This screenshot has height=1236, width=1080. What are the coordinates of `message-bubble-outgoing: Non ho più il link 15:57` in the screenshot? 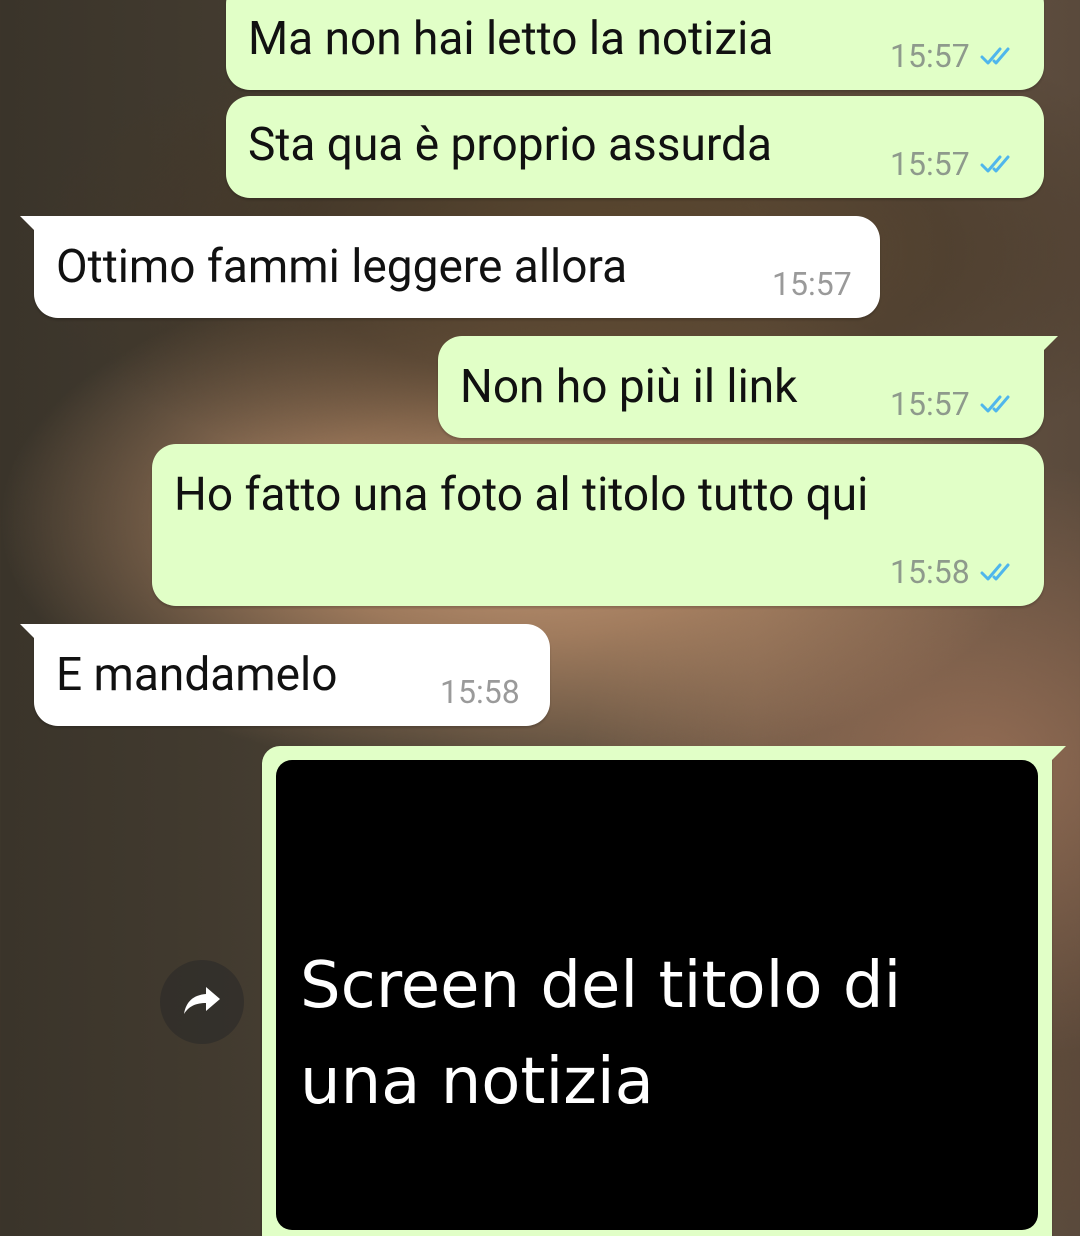 It's located at (748, 387).